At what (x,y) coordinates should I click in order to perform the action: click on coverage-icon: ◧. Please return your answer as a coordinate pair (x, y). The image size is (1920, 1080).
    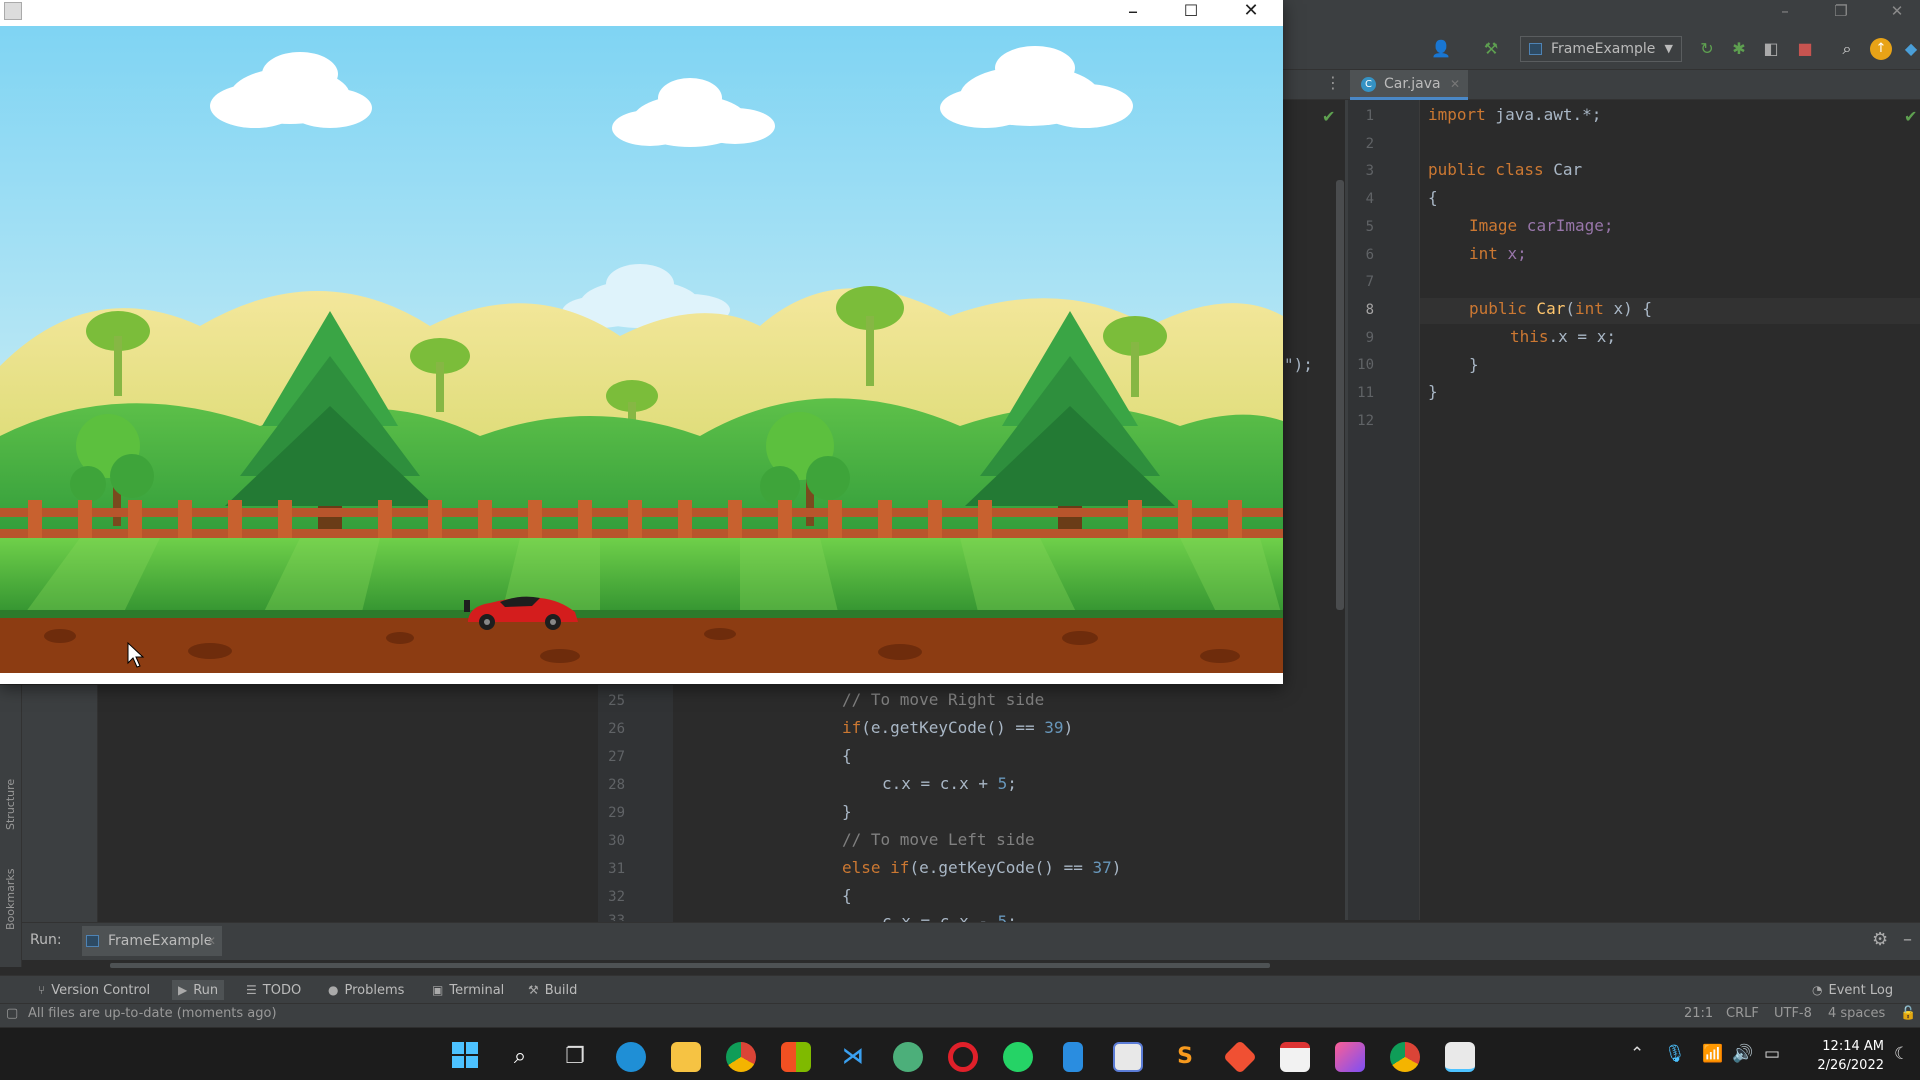
    Looking at the image, I should click on (1771, 49).